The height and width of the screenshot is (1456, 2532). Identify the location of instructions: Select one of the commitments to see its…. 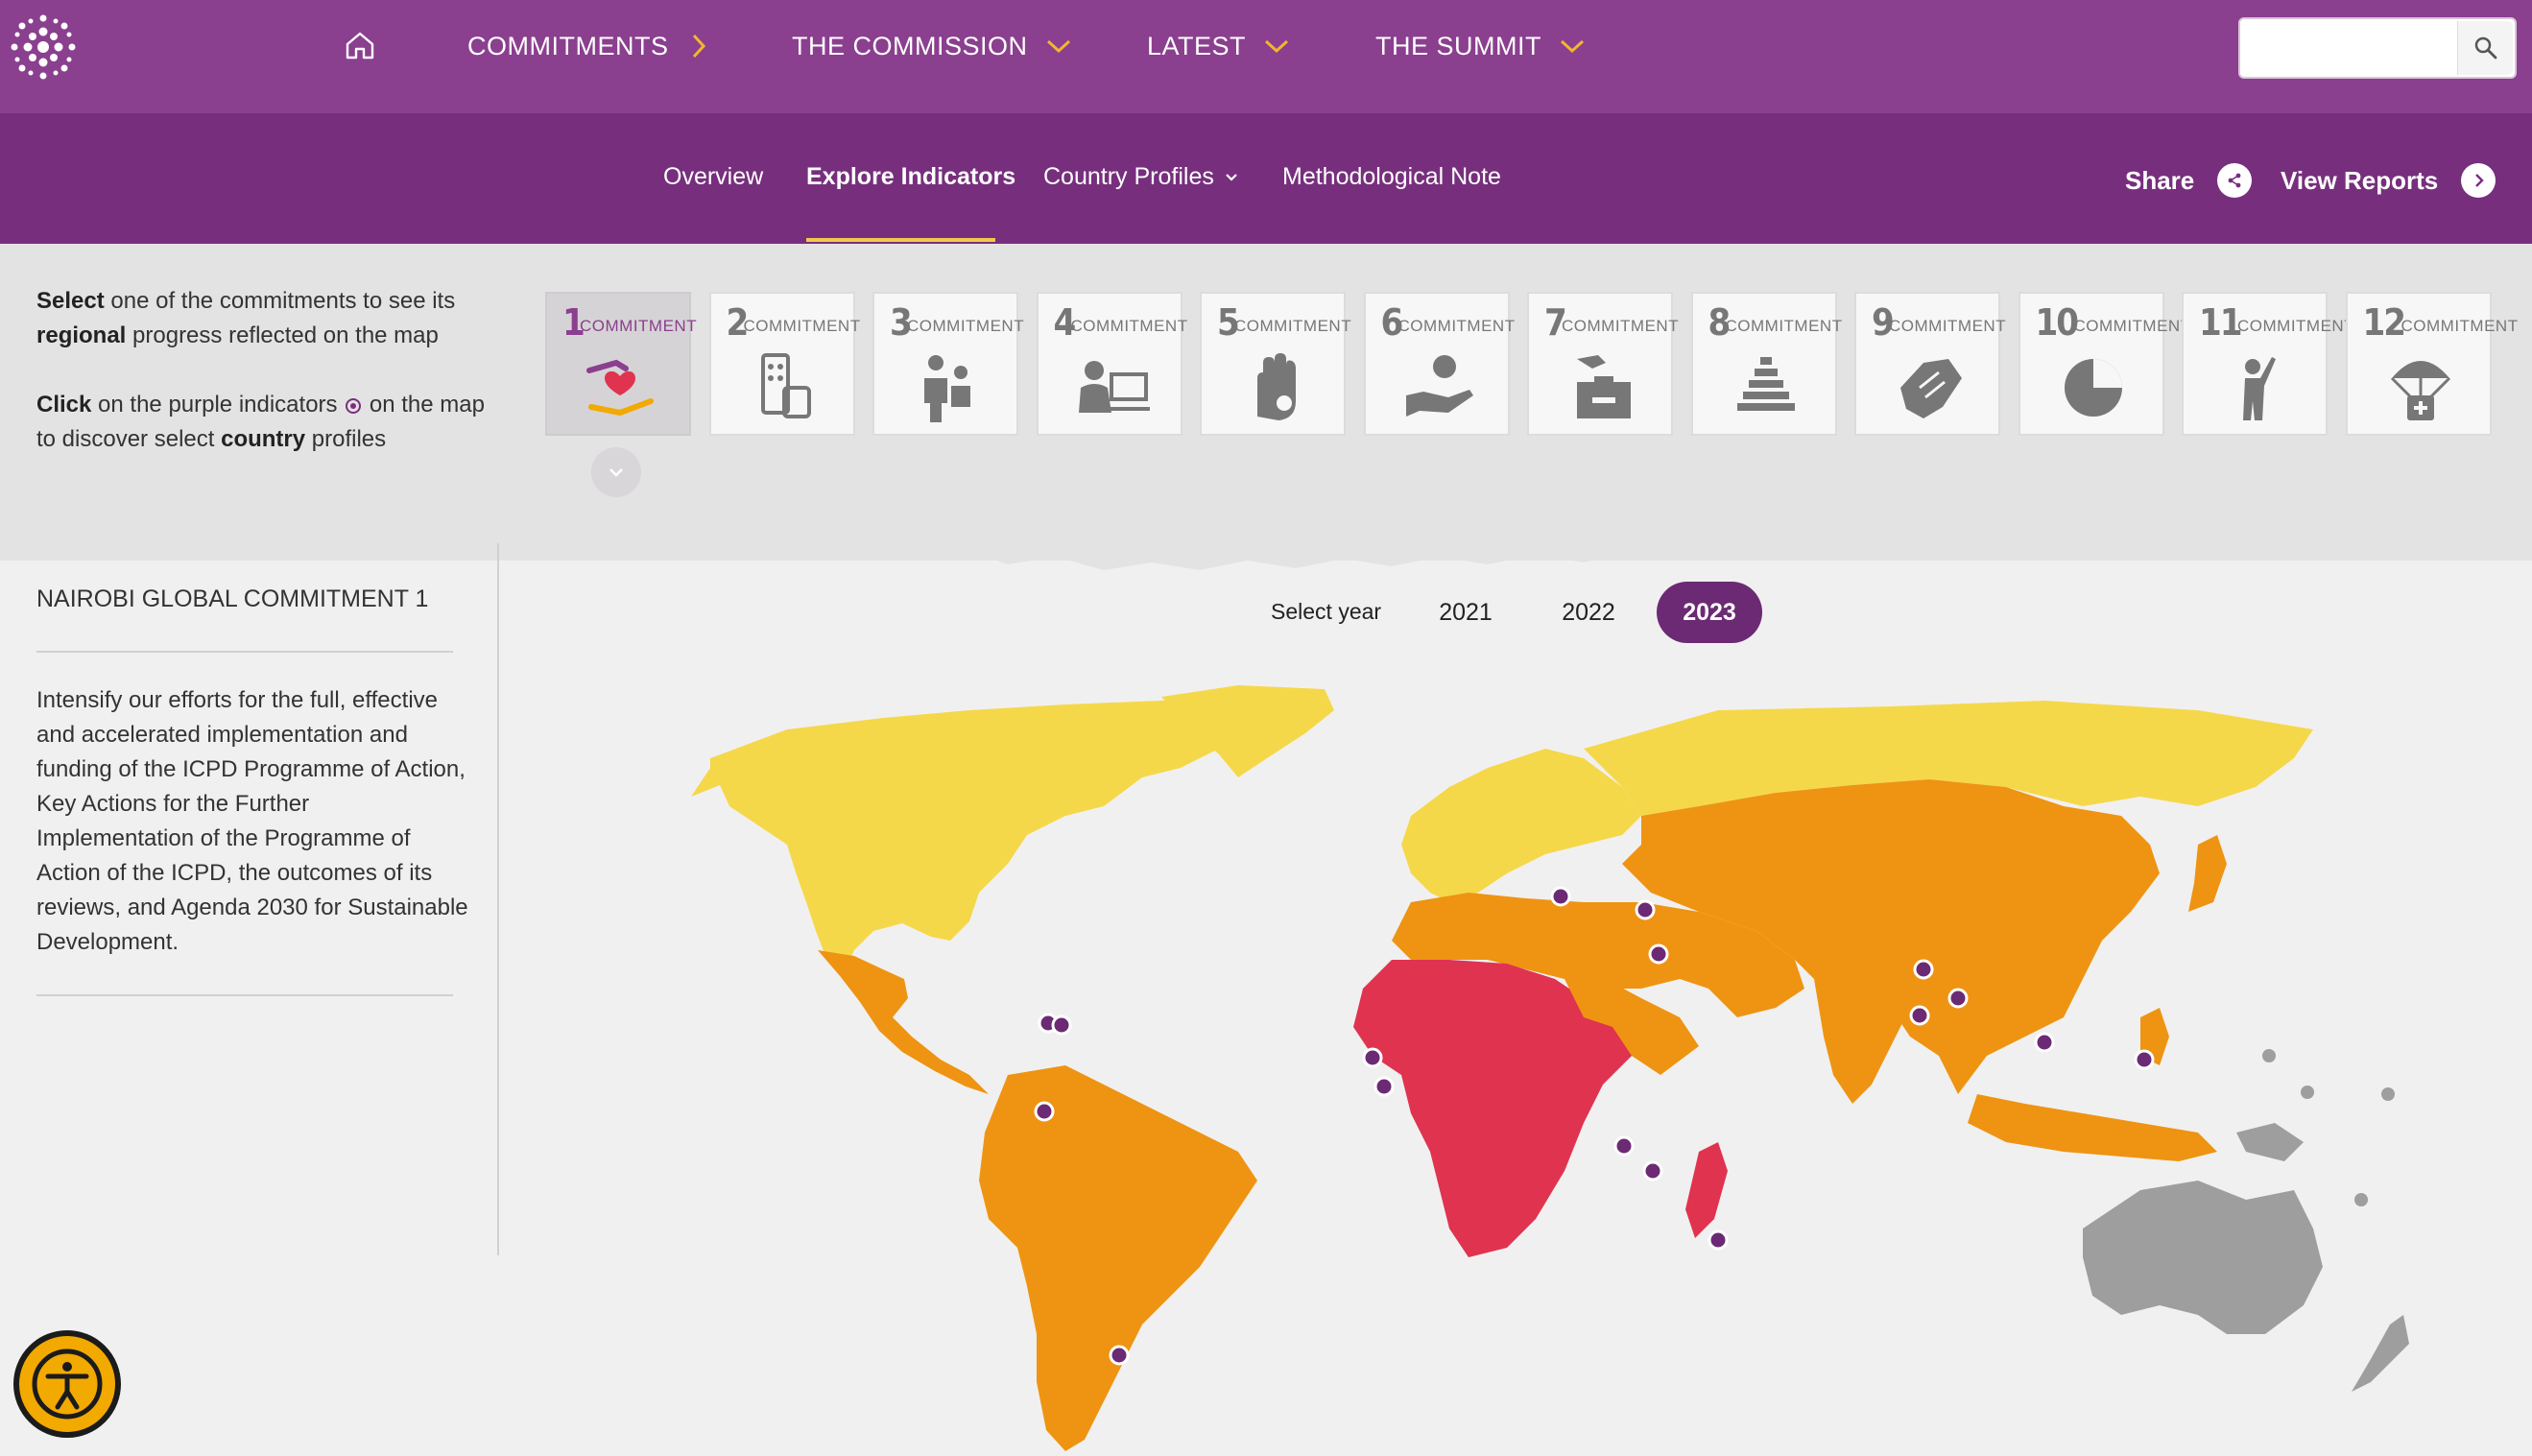
(276, 370).